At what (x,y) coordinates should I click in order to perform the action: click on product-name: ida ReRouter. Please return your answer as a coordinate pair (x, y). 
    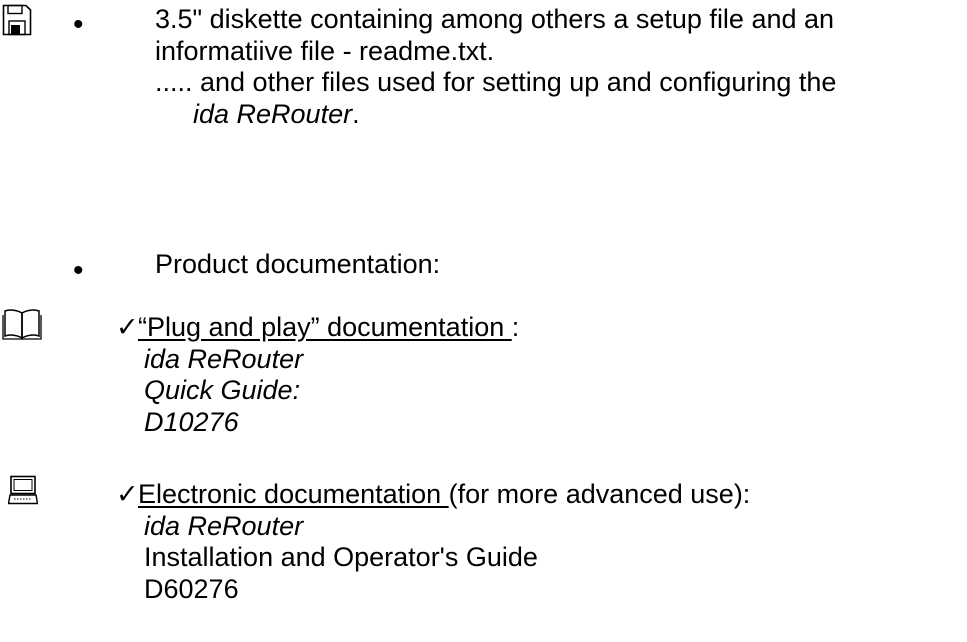
    Looking at the image, I should click on (273, 113).